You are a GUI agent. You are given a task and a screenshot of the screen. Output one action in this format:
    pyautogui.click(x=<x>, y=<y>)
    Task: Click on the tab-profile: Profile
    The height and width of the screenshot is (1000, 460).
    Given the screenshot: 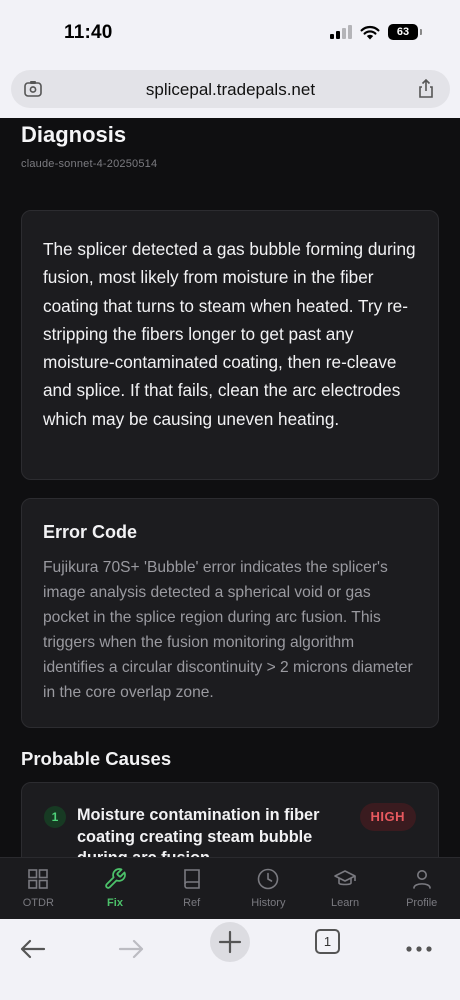 What is the action you would take?
    pyautogui.click(x=421, y=888)
    